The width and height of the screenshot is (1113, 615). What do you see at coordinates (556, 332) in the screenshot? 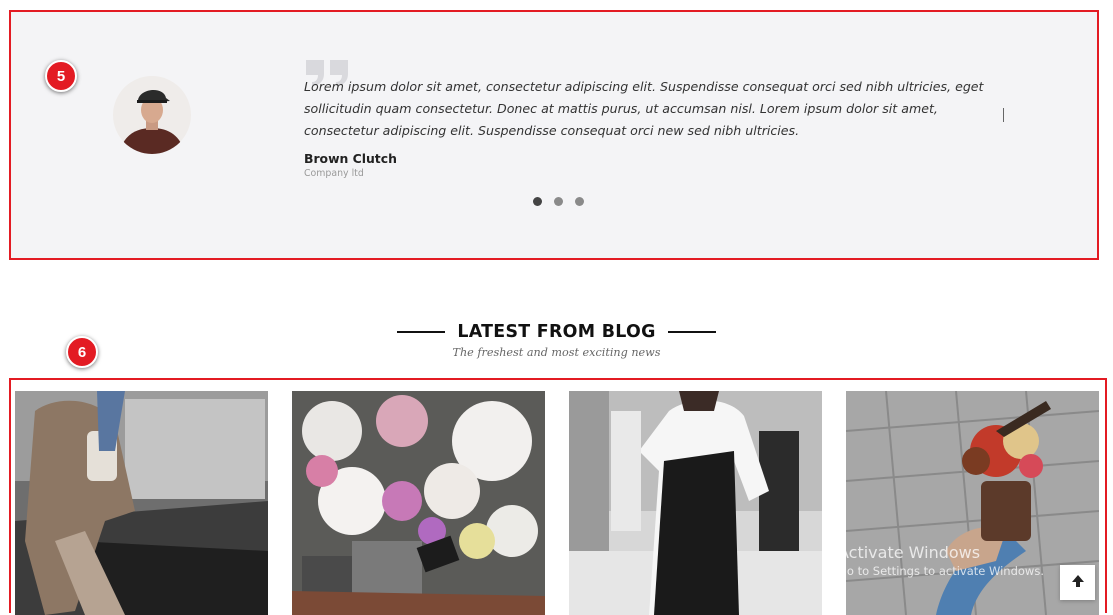
I see `section-title: LATEST FROM BLOG` at bounding box center [556, 332].